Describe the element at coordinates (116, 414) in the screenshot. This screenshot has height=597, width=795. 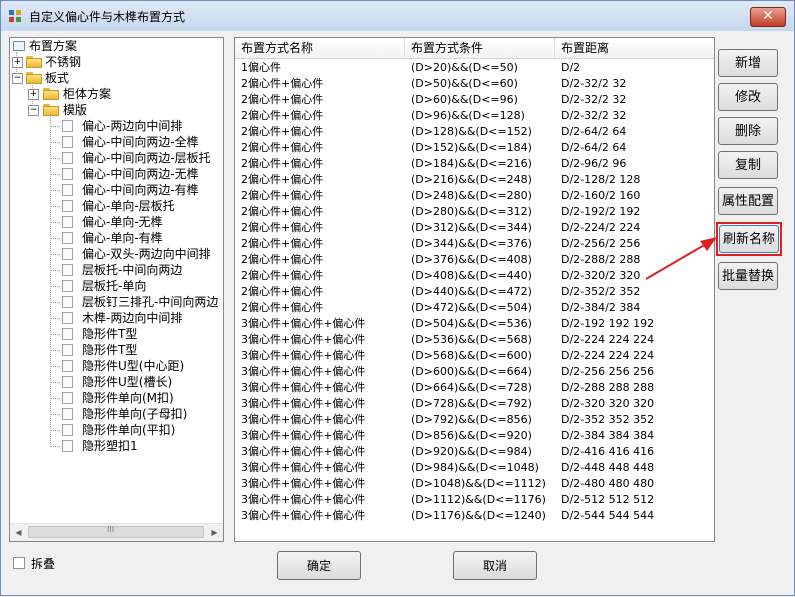
I see `tree-leaf-item: 隐形件单向(子母扣)` at that location.